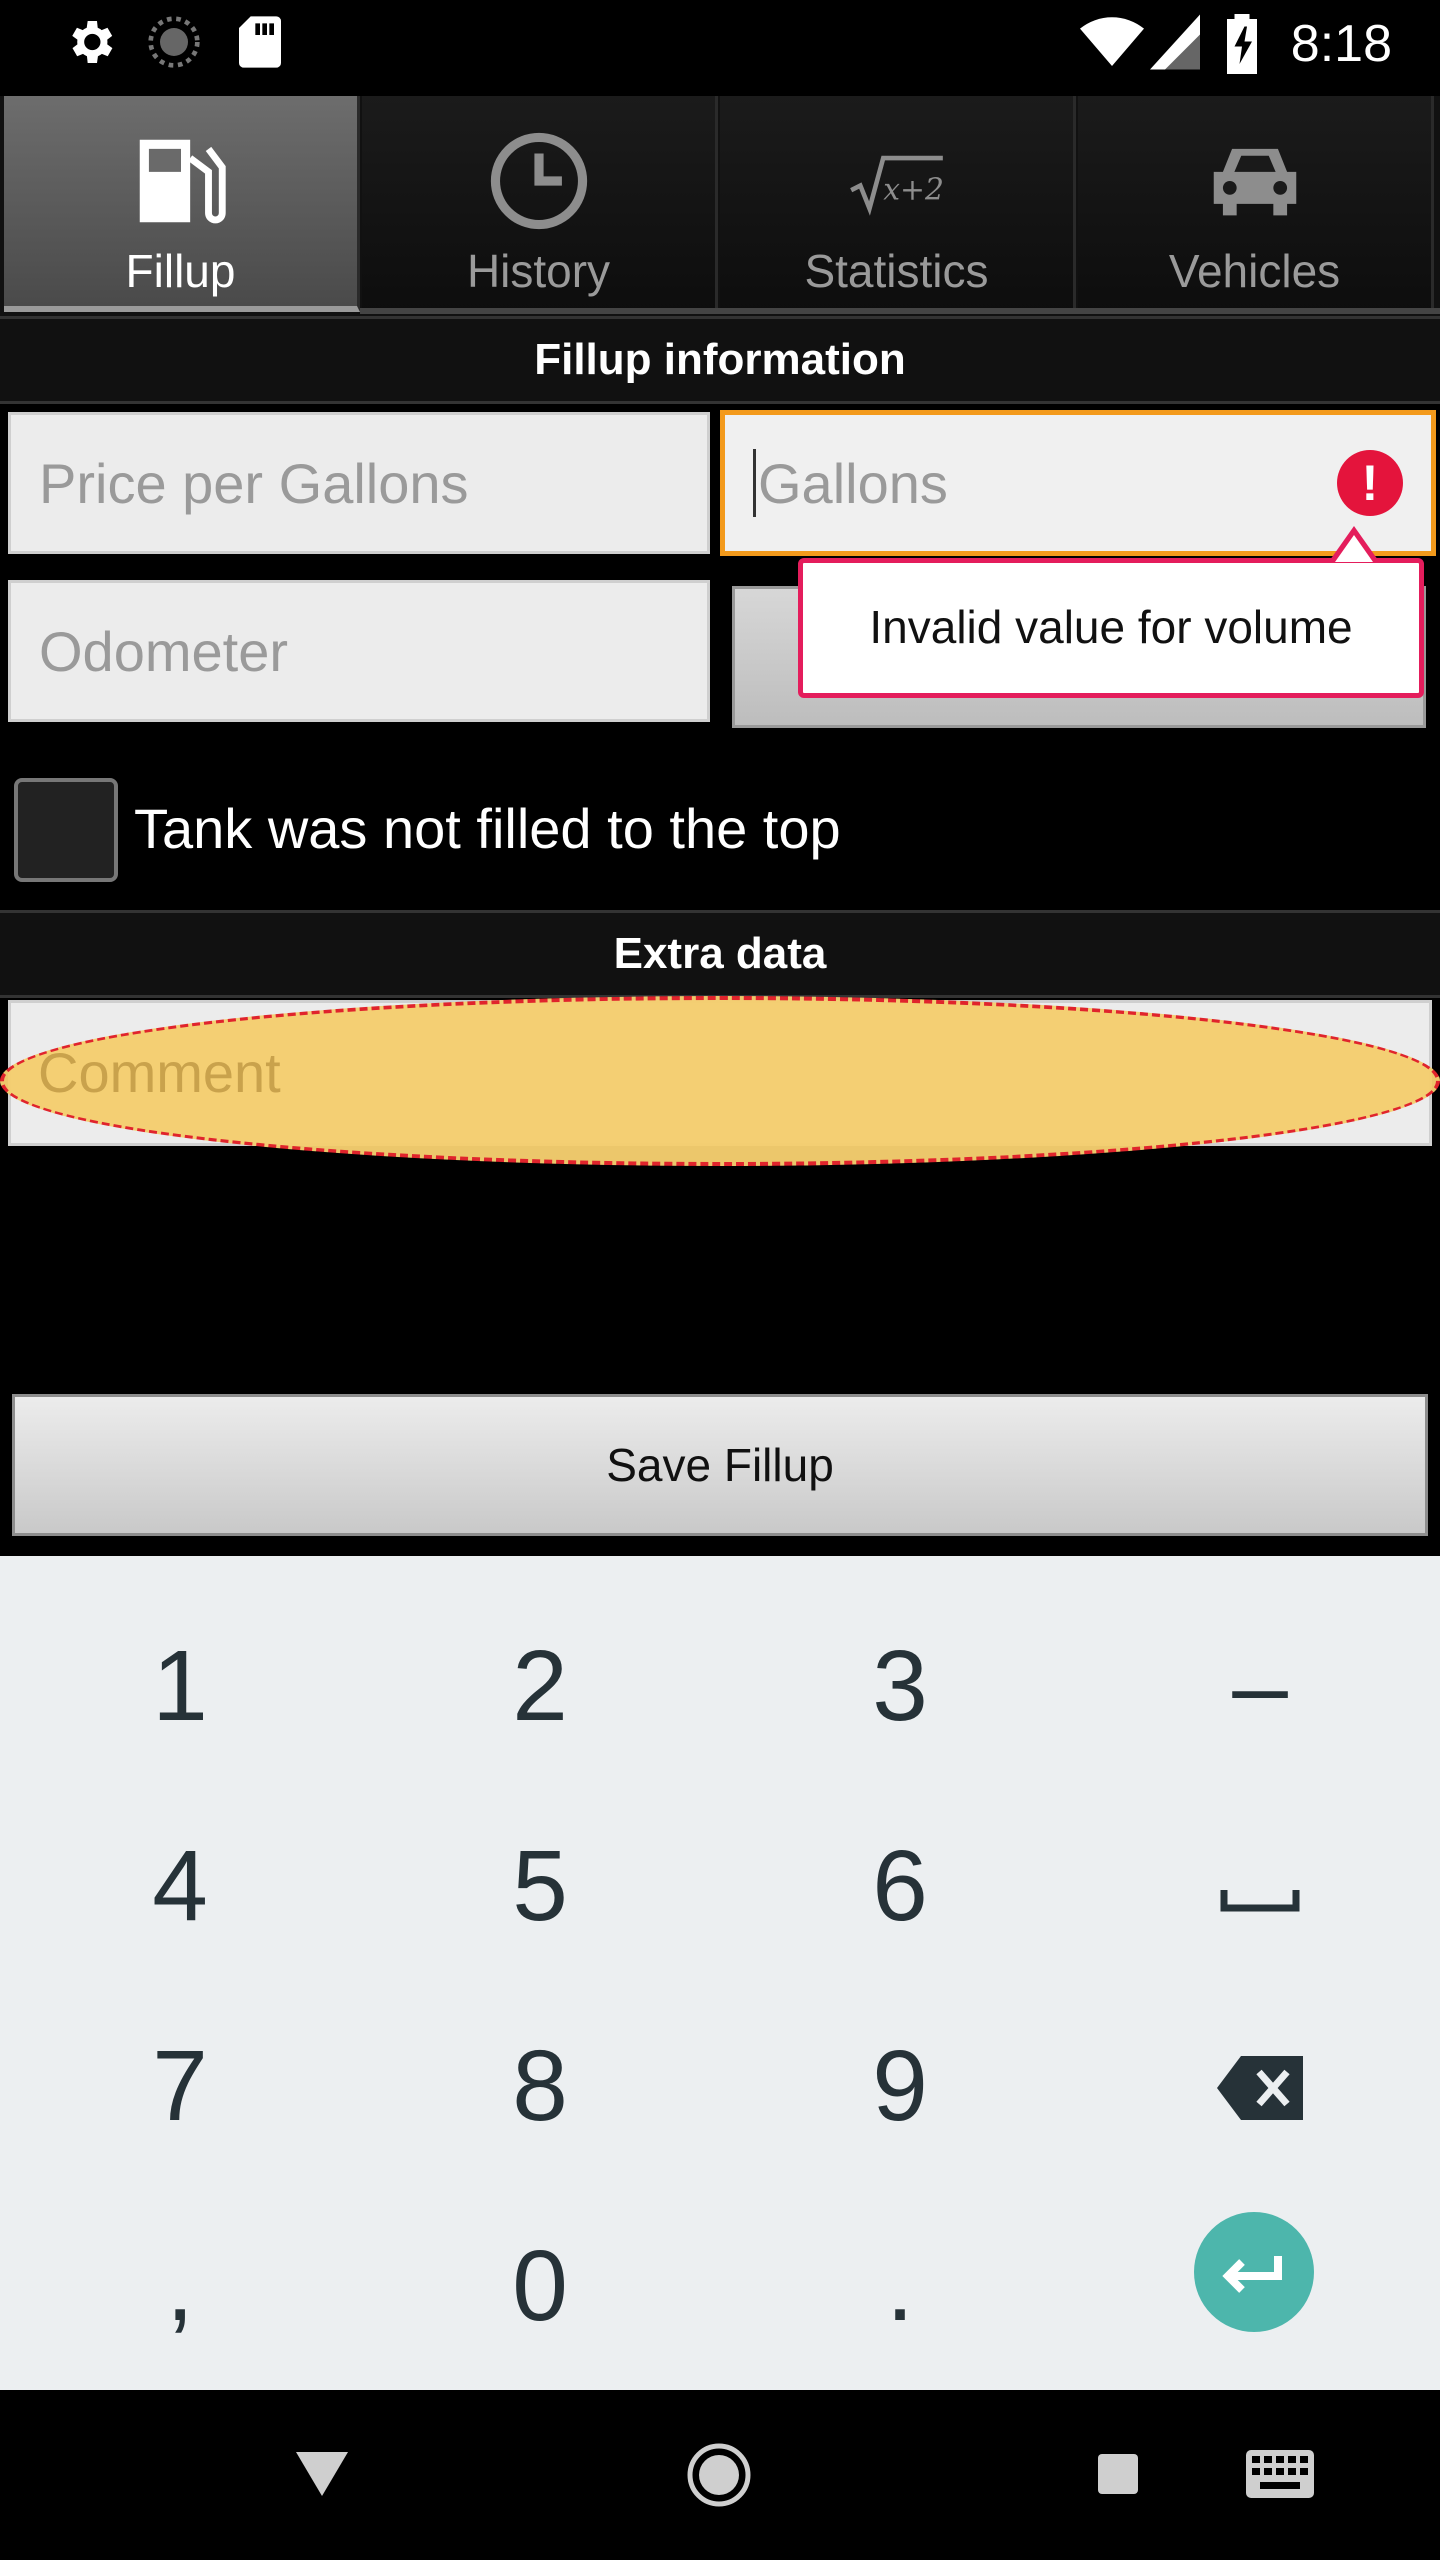 This screenshot has height=2560, width=1440. Describe the element at coordinates (1341, 44) in the screenshot. I see `clock-time: 8:18` at that location.